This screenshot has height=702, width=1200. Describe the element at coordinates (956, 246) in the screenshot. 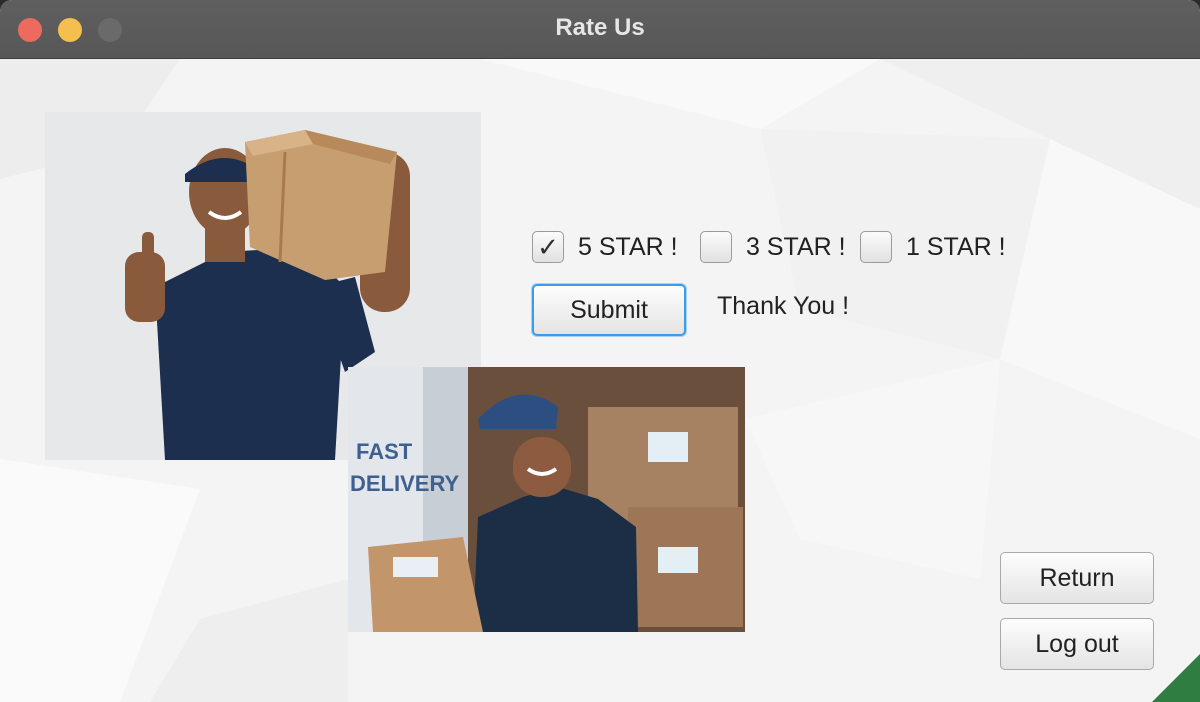

I see `rating-1-star-label: 1 STAR !` at that location.